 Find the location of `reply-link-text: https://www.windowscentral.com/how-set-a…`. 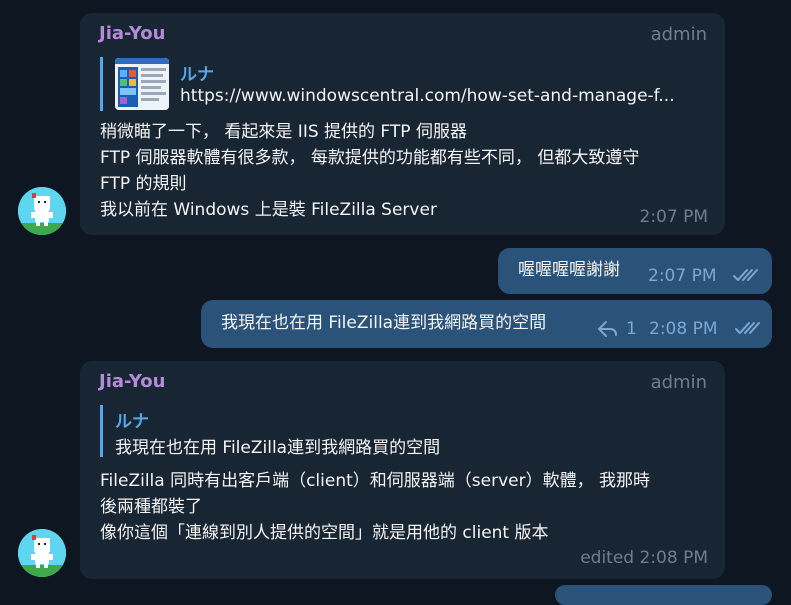

reply-link-text: https://www.windowscentral.com/how-set-a… is located at coordinates (445, 96).